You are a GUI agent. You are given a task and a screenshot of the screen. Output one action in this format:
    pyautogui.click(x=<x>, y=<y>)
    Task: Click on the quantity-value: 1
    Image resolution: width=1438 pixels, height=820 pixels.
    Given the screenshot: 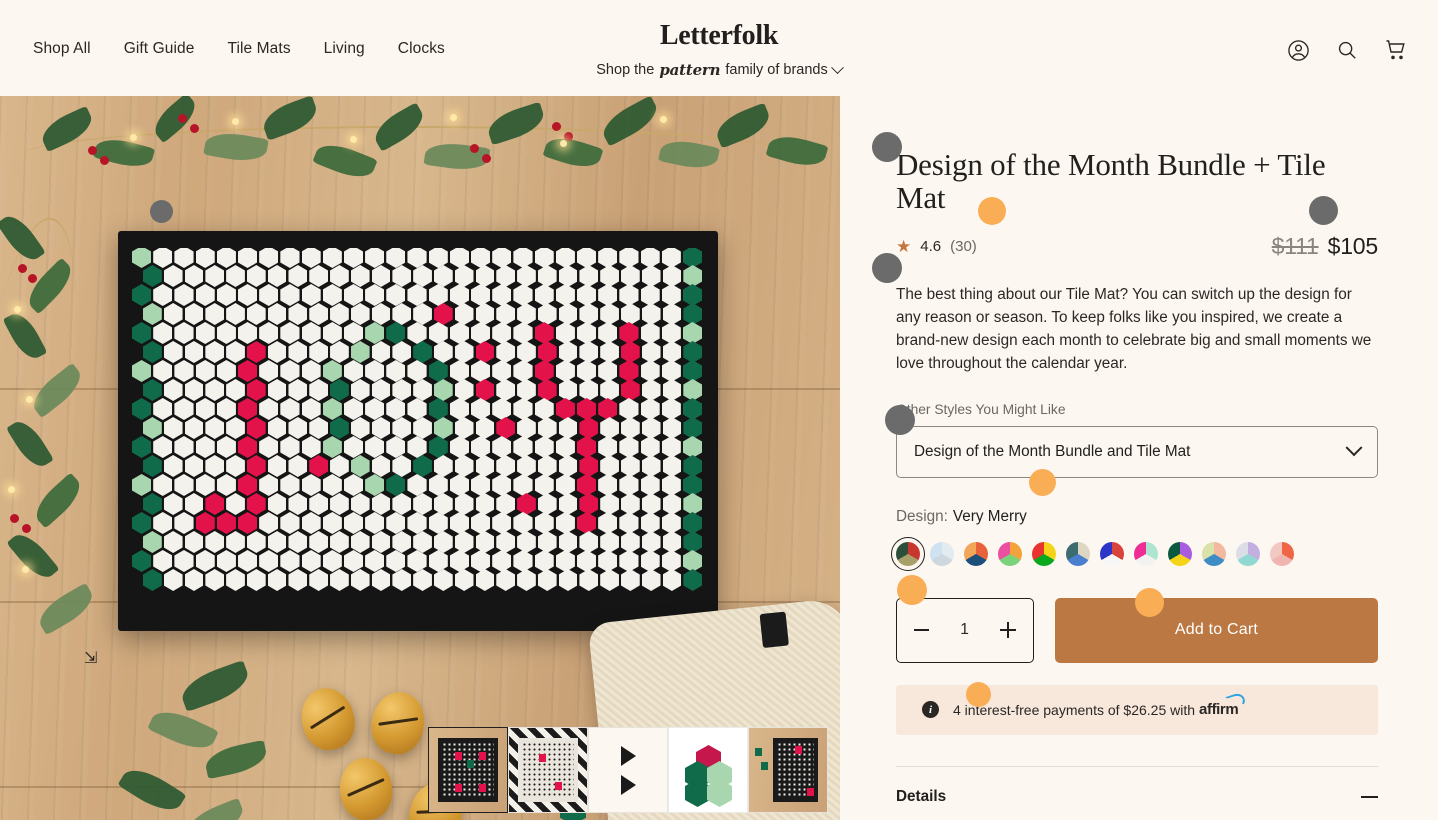 What is the action you would take?
    pyautogui.click(x=964, y=630)
    